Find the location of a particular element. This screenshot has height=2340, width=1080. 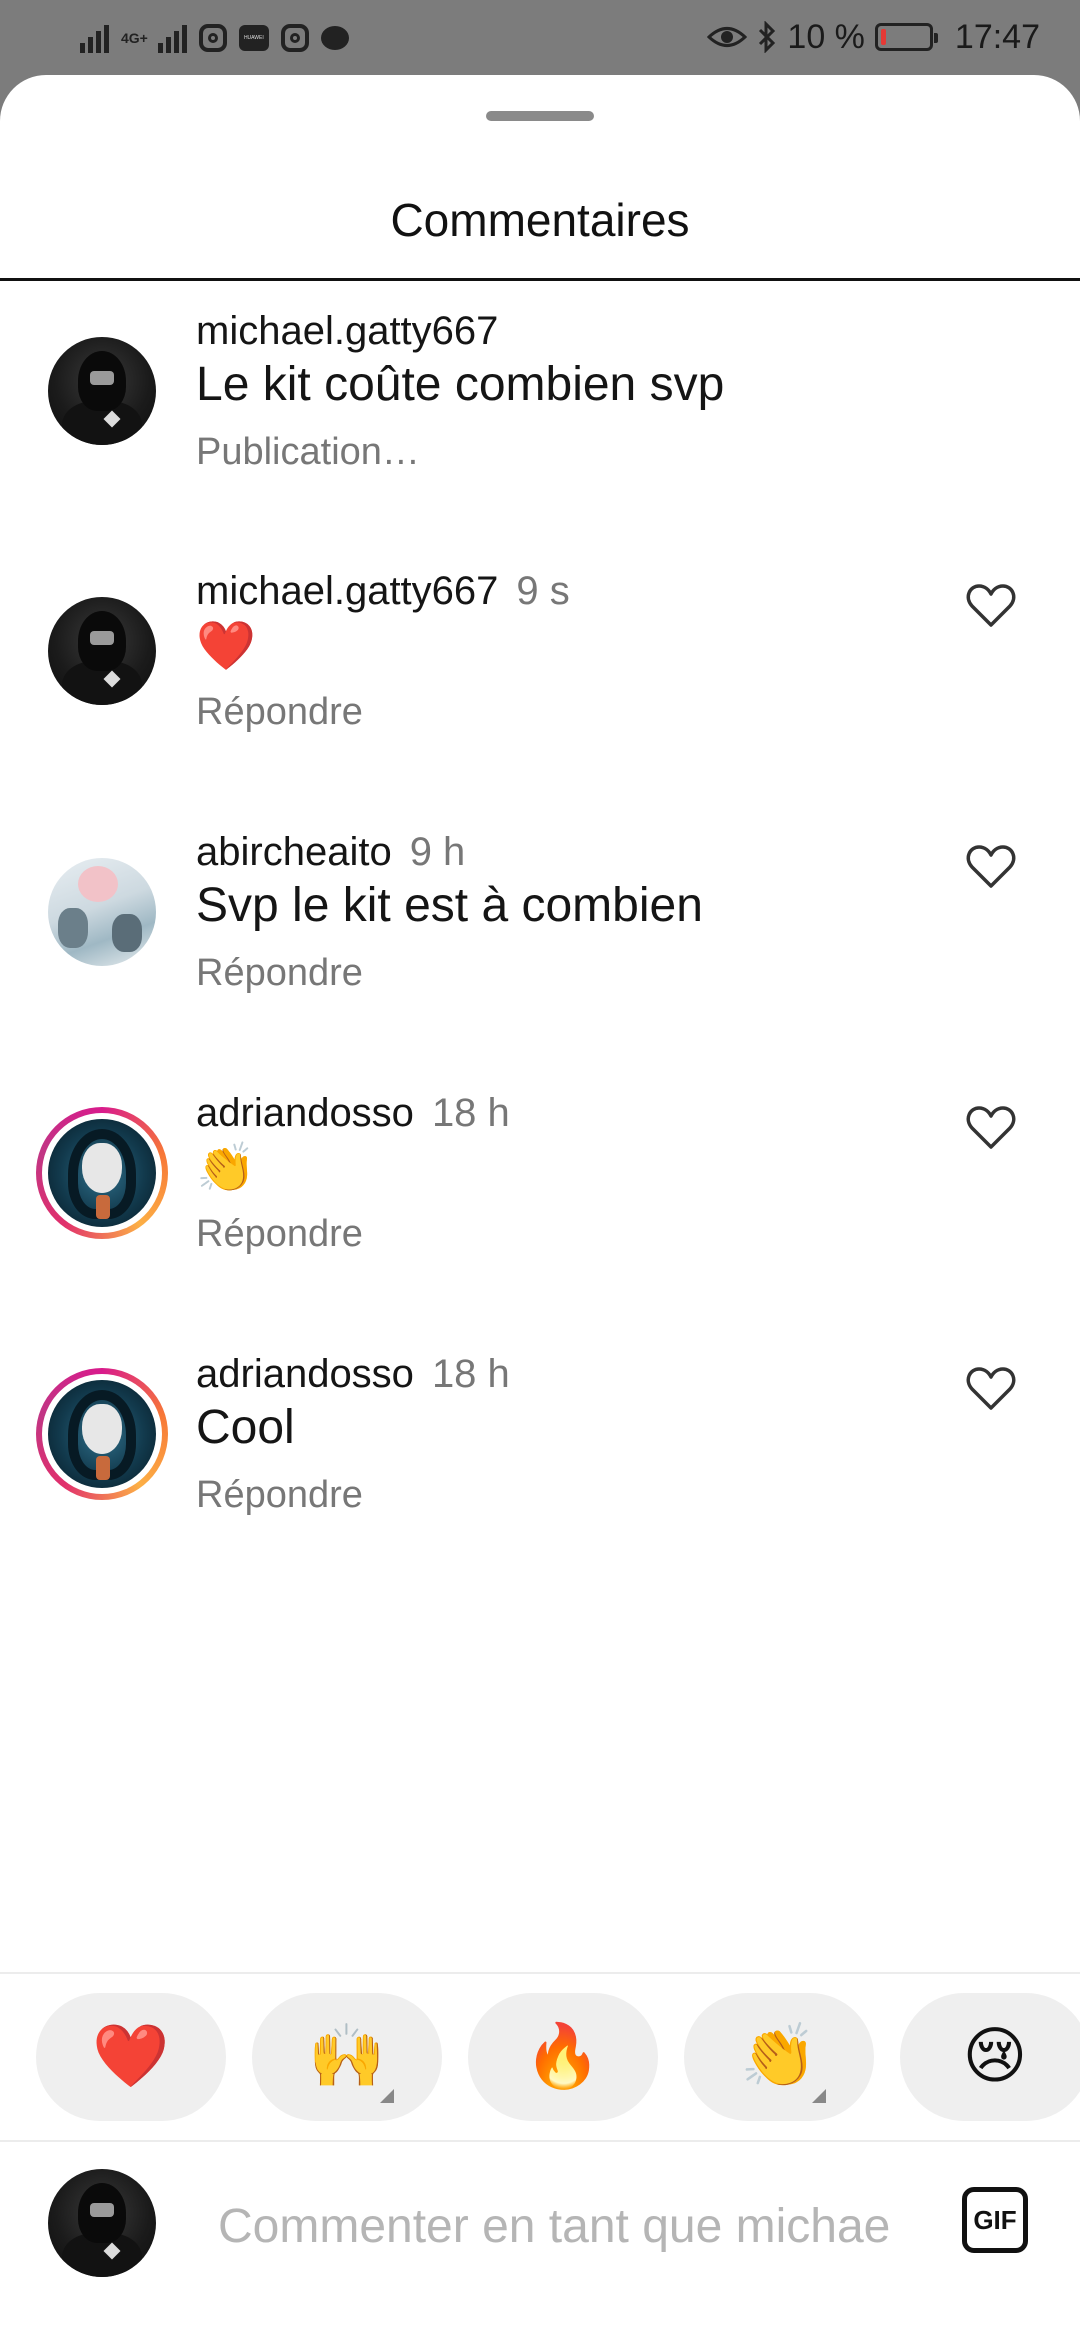

reaction-heart-button: ❤️ is located at coordinates (131, 2057).